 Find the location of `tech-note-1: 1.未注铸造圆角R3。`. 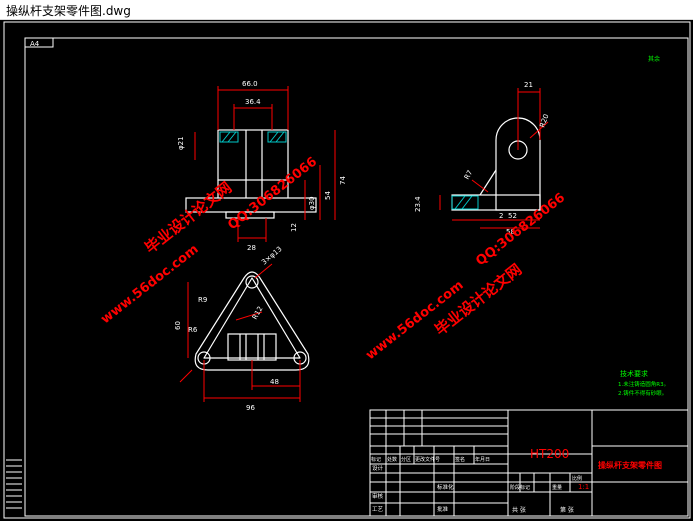

tech-note-1: 1.未注铸造圆角R3。 is located at coordinates (643, 384).